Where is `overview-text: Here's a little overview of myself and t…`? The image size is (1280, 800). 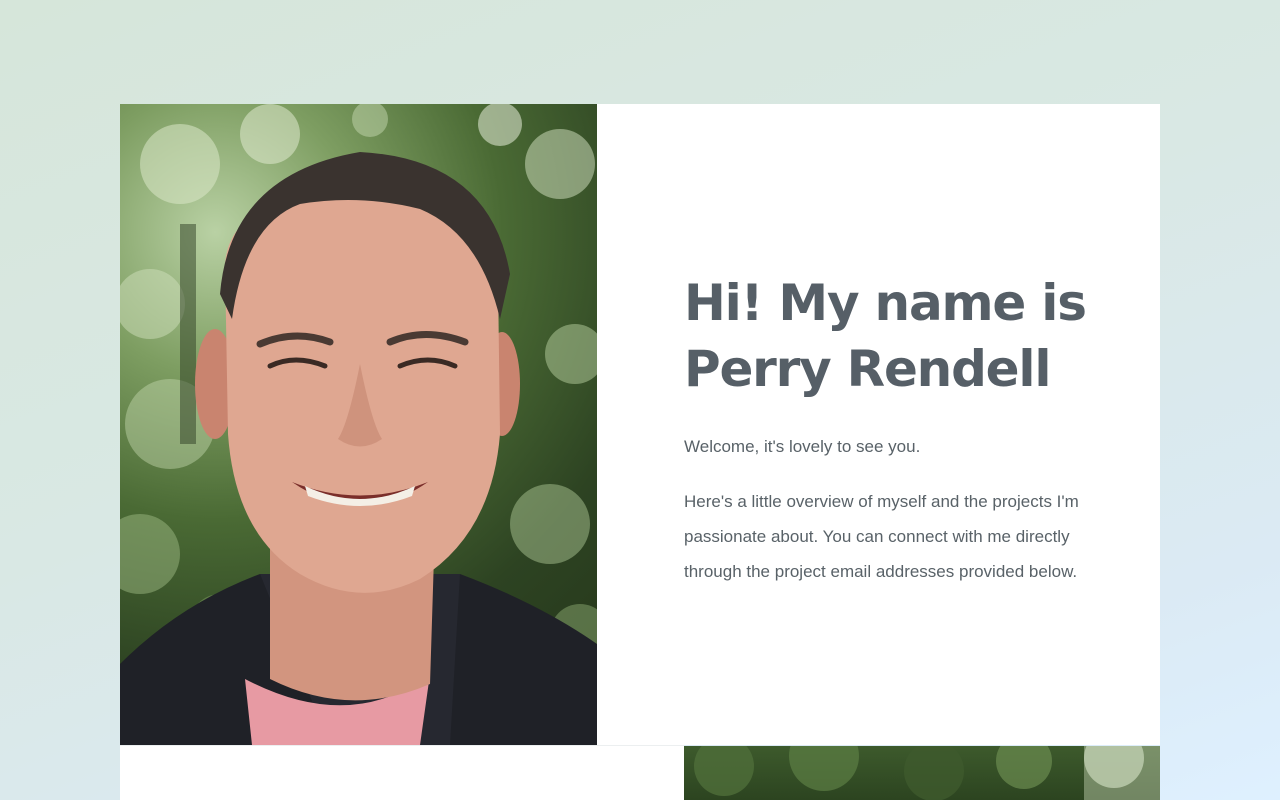 overview-text: Here's a little overview of myself and t… is located at coordinates (881, 536).